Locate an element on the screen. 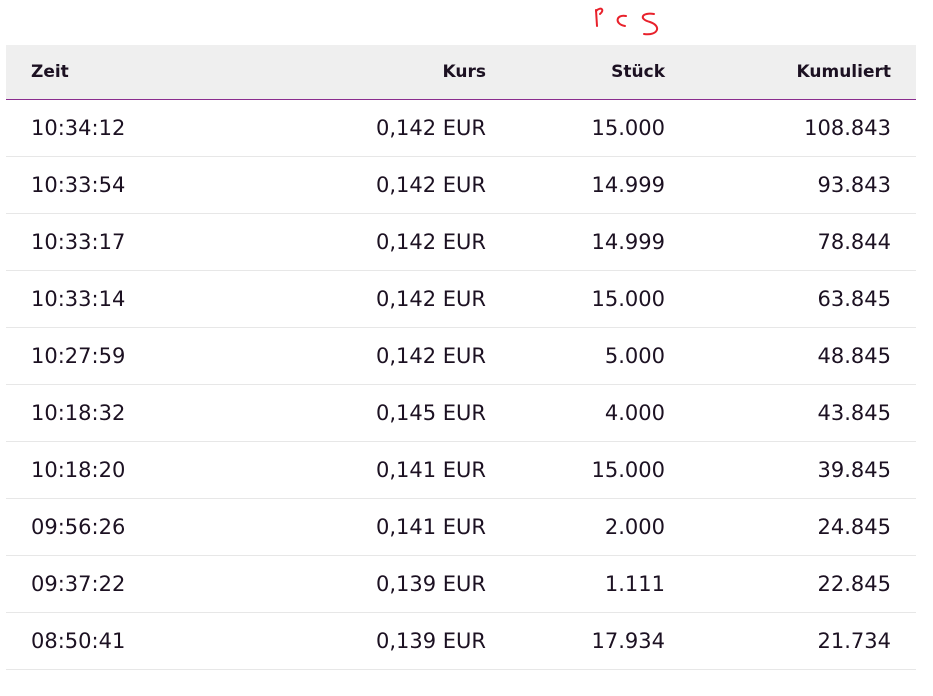 The width and height of the screenshot is (933, 696). cell-zeit: 09:37:22 is located at coordinates (78, 583).